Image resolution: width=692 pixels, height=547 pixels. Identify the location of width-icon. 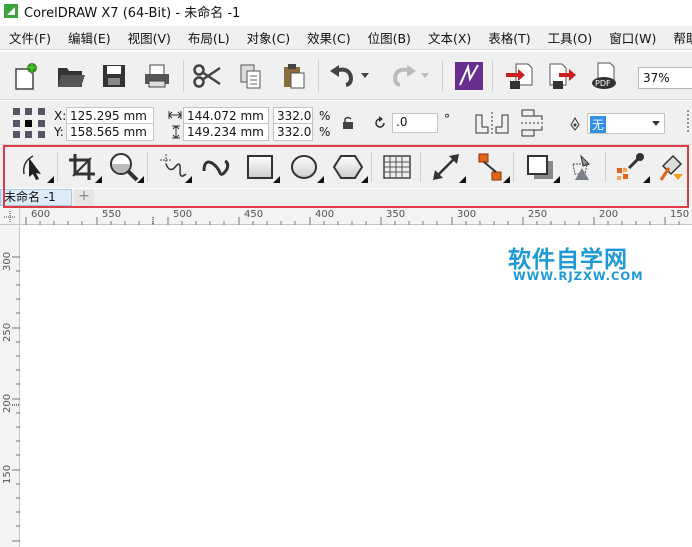
(175, 115).